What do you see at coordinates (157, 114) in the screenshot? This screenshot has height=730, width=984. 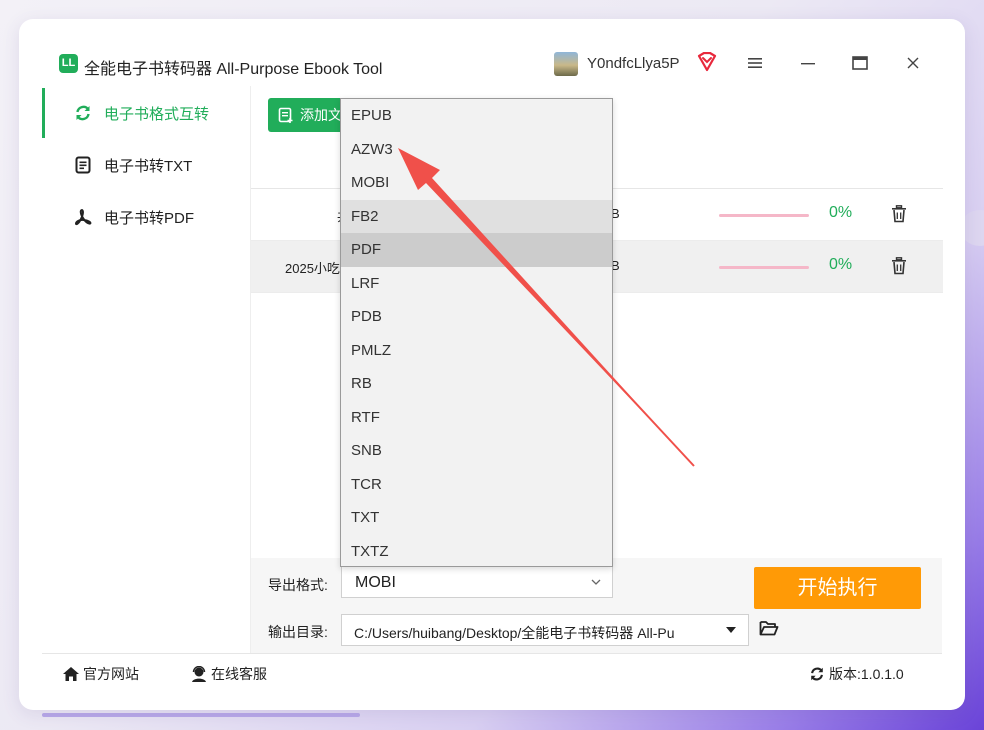 I see `sidebar-item-label: 电子书格式互转` at bounding box center [157, 114].